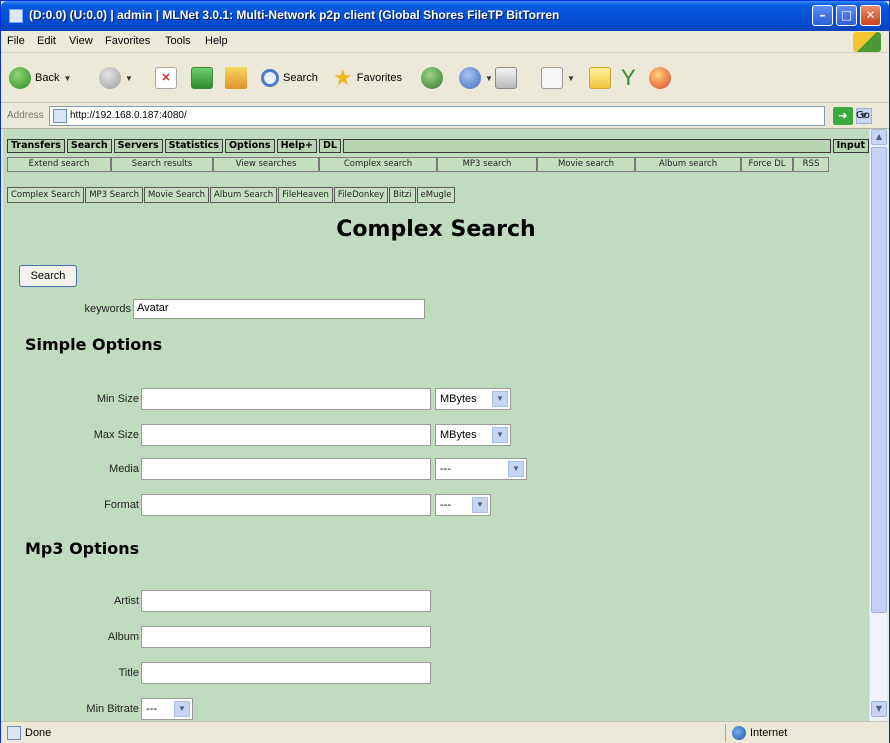 The height and width of the screenshot is (743, 890). Describe the element at coordinates (378, 164) in the screenshot. I see `subnav-complex-search: Complex search` at that location.